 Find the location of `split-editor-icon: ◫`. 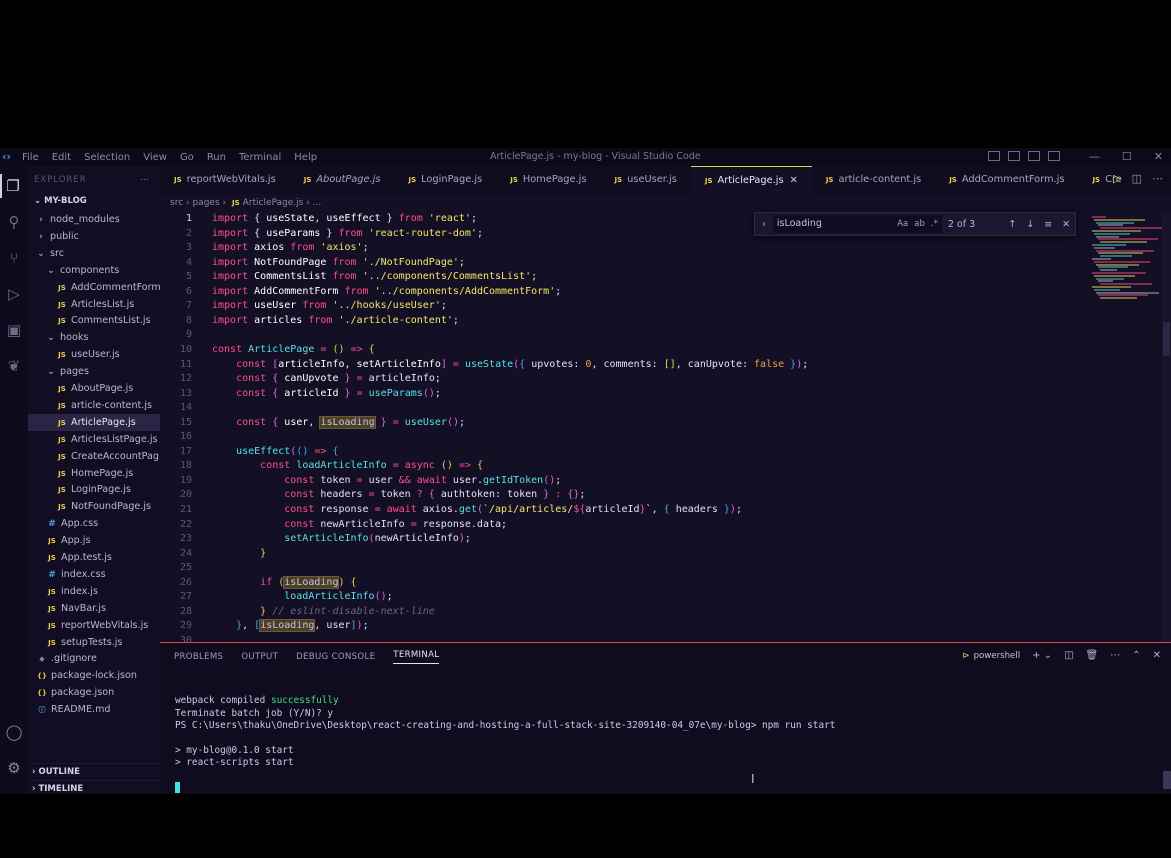

split-editor-icon: ◫ is located at coordinates (1137, 178).